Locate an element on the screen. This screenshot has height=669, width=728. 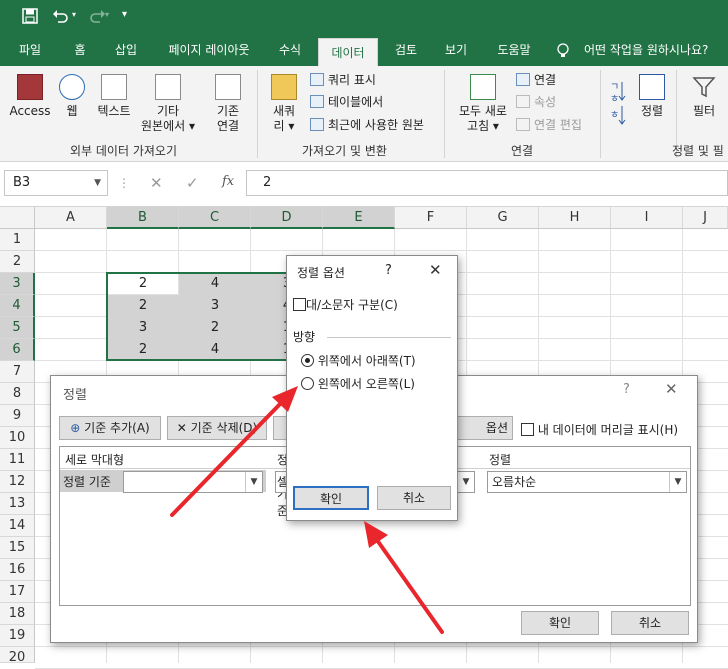
arrow-to-left-to-right is located at coordinates (234, 451).